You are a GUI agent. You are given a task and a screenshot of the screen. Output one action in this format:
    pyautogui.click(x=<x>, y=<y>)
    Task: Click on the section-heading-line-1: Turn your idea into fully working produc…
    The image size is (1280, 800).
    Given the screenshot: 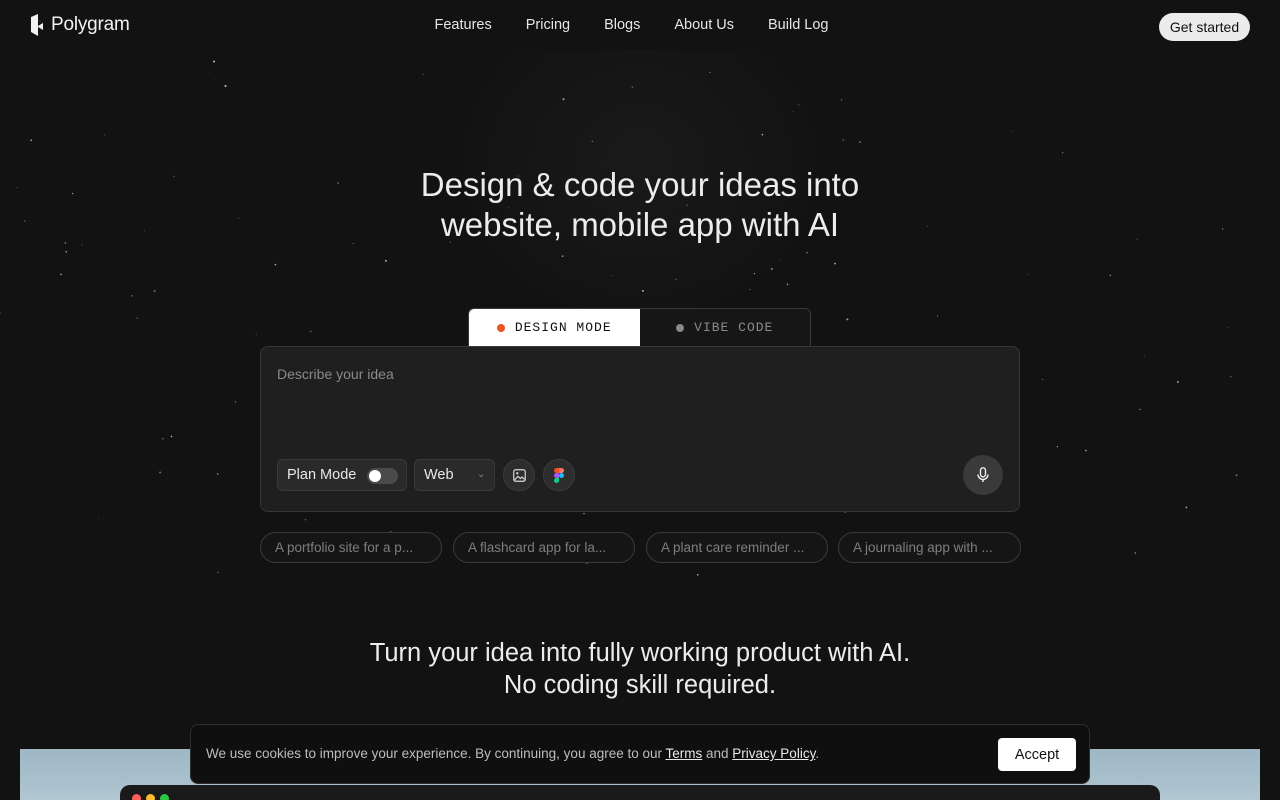 What is the action you would take?
    pyautogui.click(x=640, y=653)
    